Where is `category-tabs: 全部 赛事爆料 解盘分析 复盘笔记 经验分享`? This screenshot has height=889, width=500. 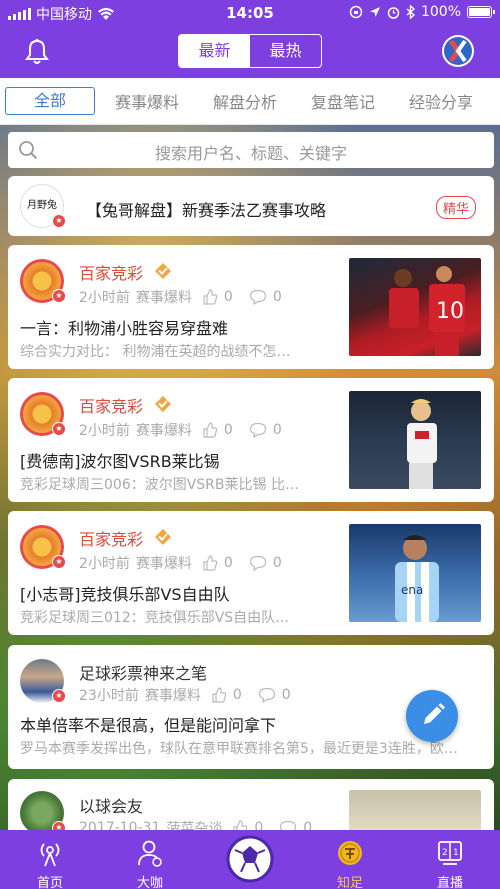
category-tabs: 全部 赛事爆料 解盘分析 复盘笔记 经验分享 is located at coordinates (250, 101).